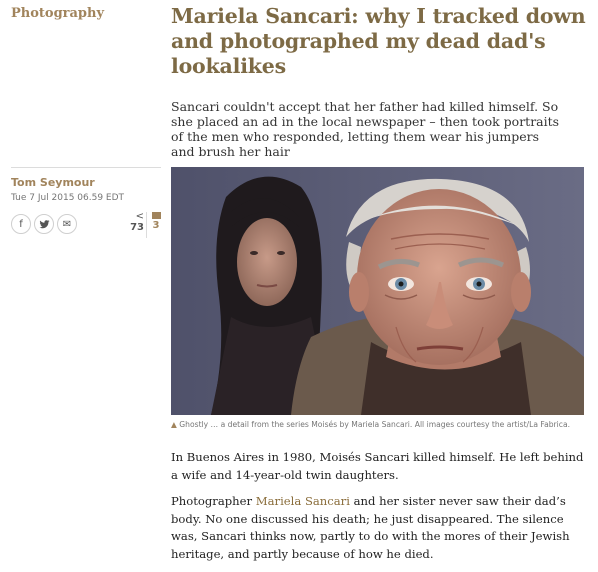 The height and width of the screenshot is (572, 598). I want to click on section-label: Photography, so click(57, 13).